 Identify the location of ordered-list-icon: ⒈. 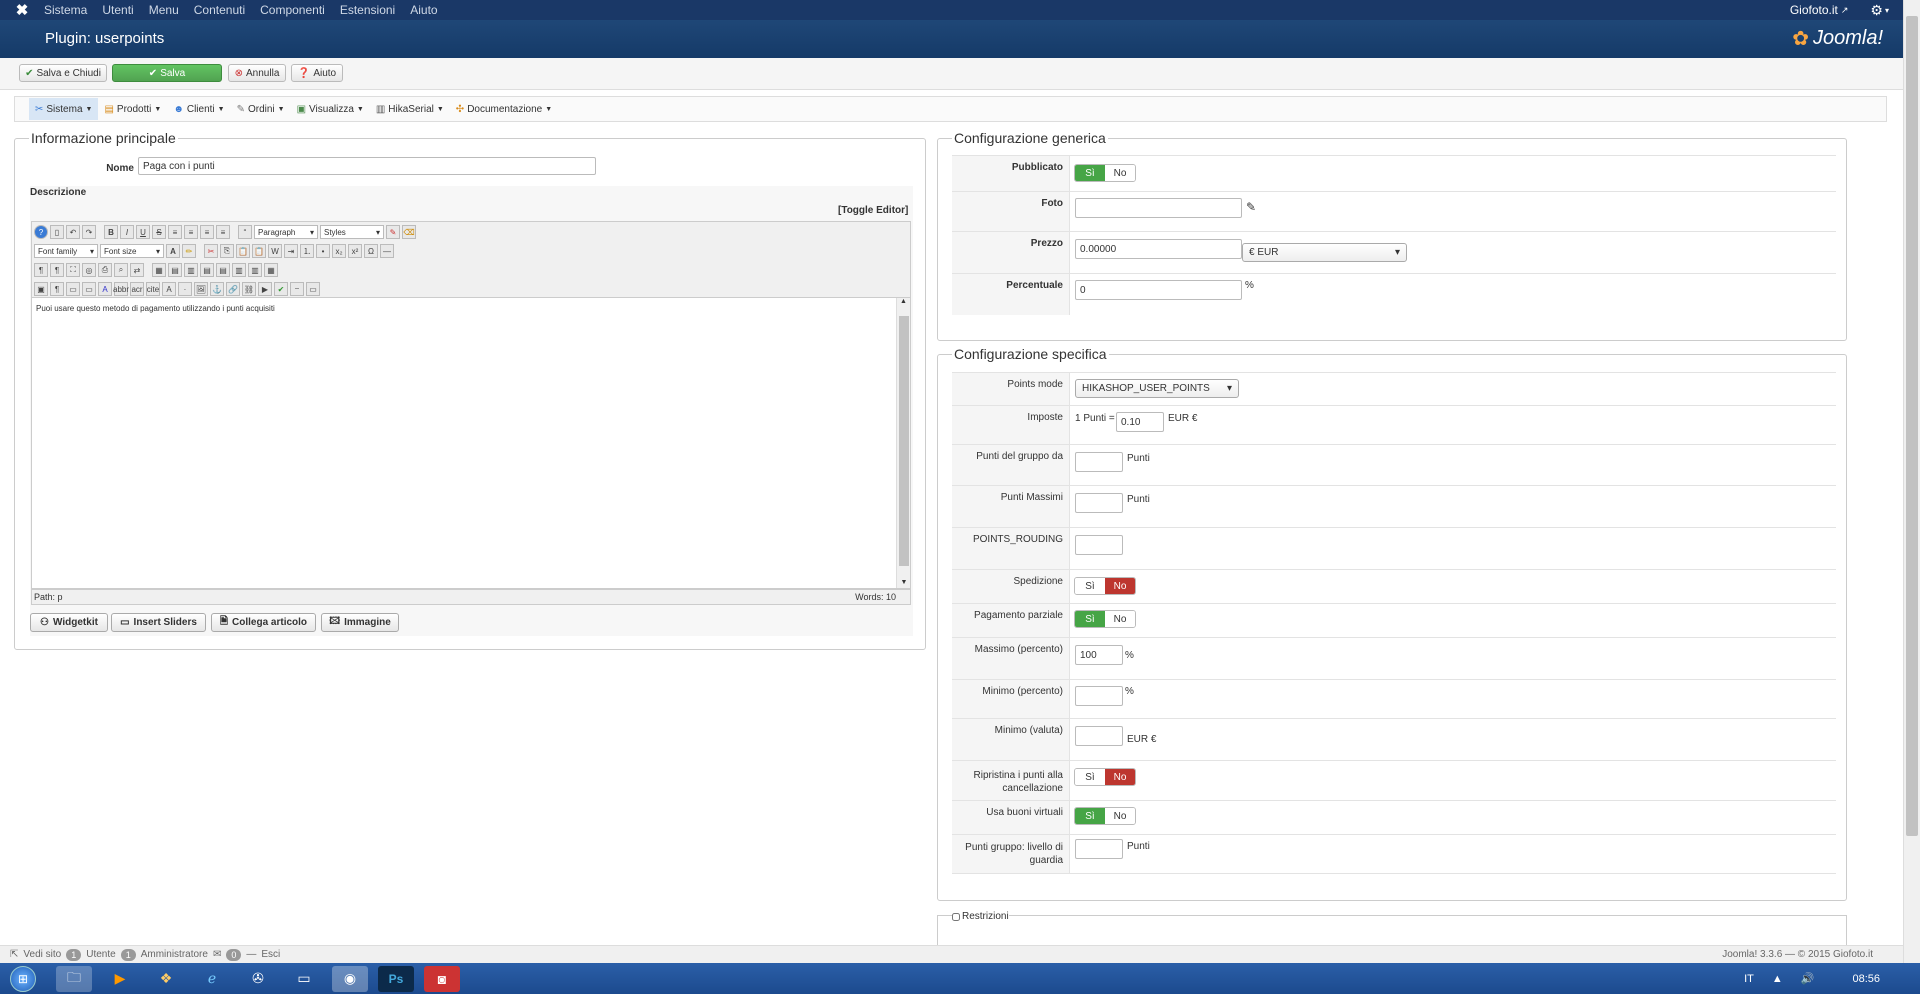
(307, 251).